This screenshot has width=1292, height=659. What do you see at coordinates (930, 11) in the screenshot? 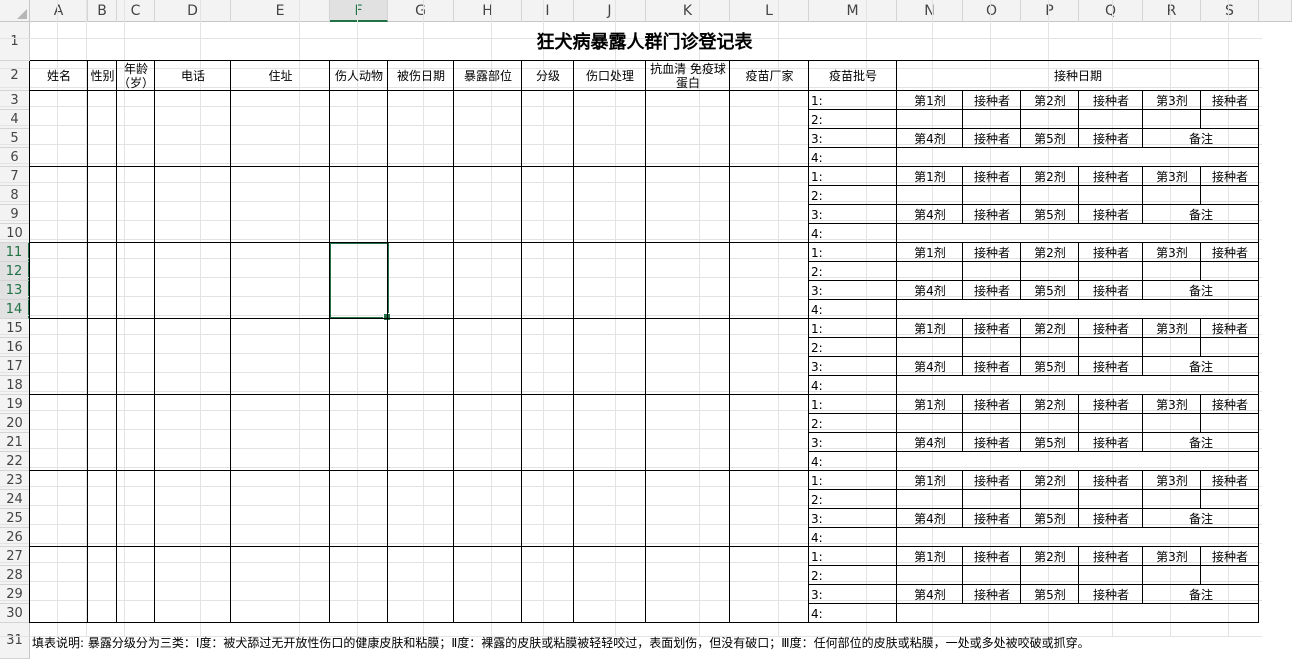
I see `column-header-n: N` at bounding box center [930, 11].